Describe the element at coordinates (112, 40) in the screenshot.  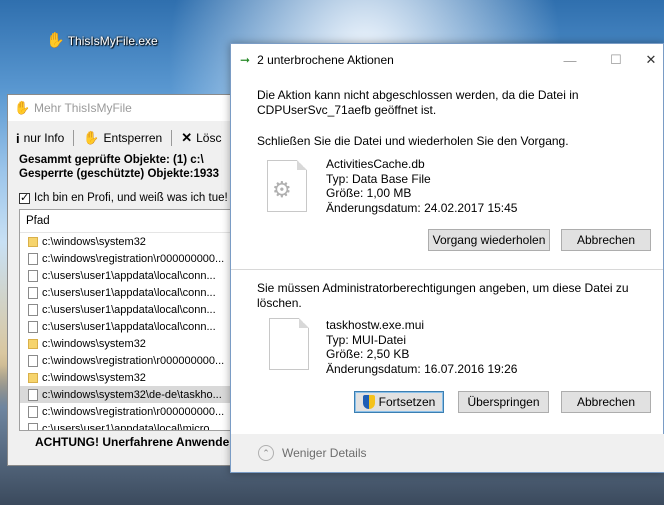
I see `desktop-shortcut-label: ThisIsMyFile.exe` at that location.